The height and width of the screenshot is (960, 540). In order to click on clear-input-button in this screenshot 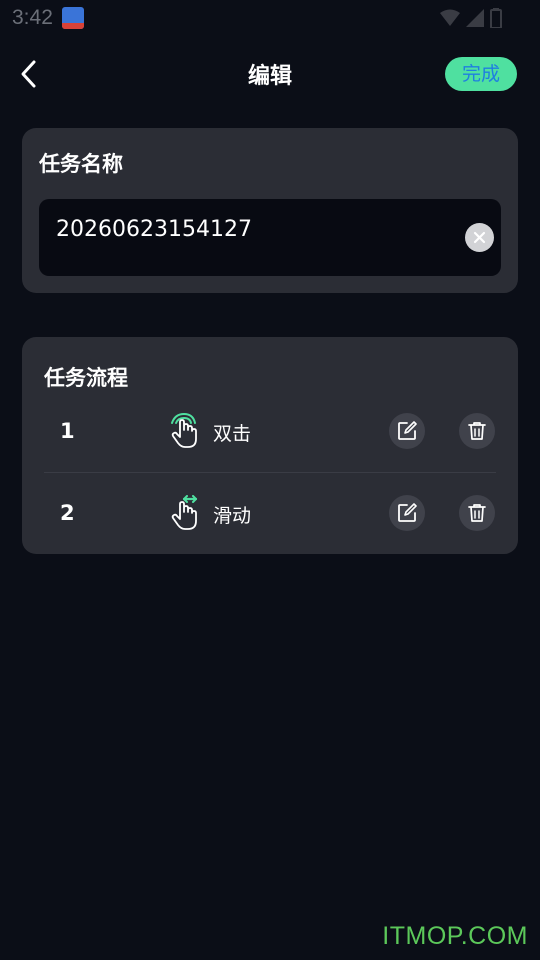, I will do `click(479, 237)`.